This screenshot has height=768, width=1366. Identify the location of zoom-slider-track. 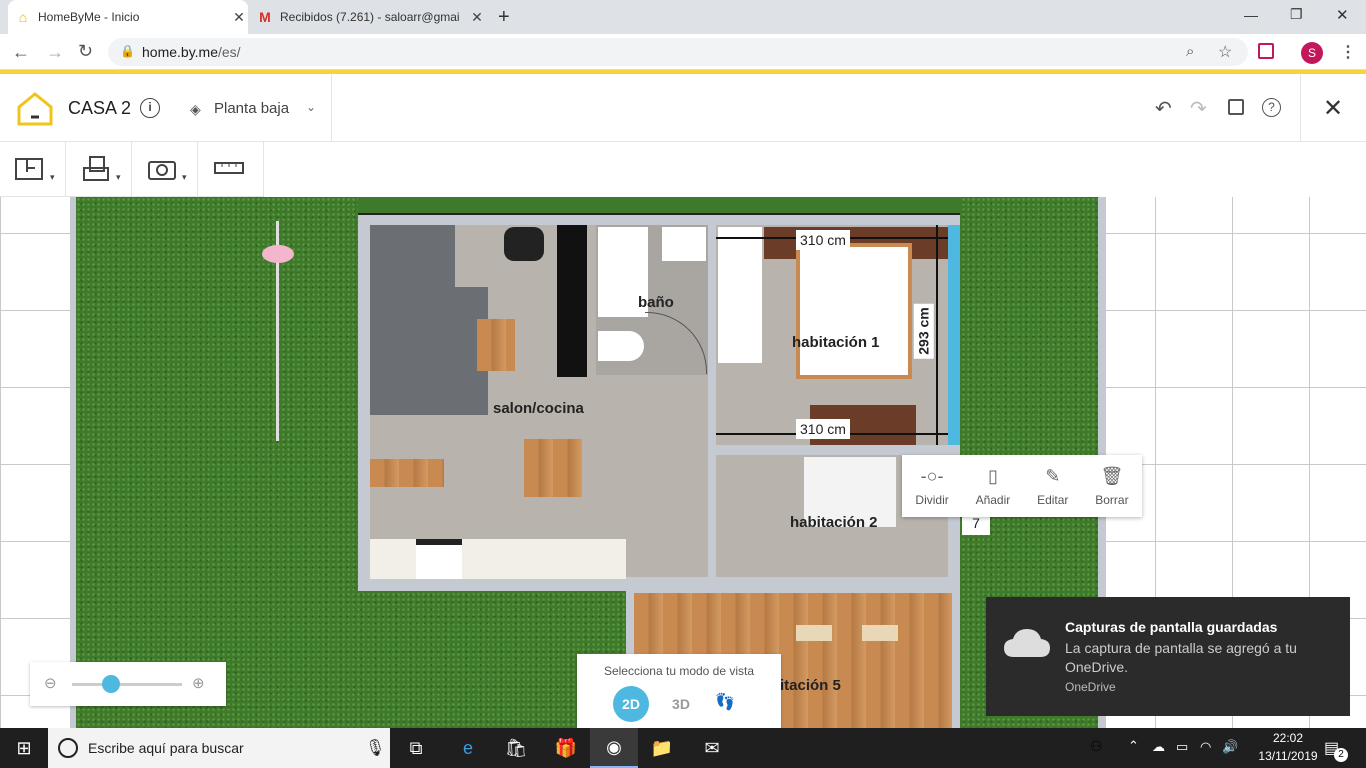
(127, 684).